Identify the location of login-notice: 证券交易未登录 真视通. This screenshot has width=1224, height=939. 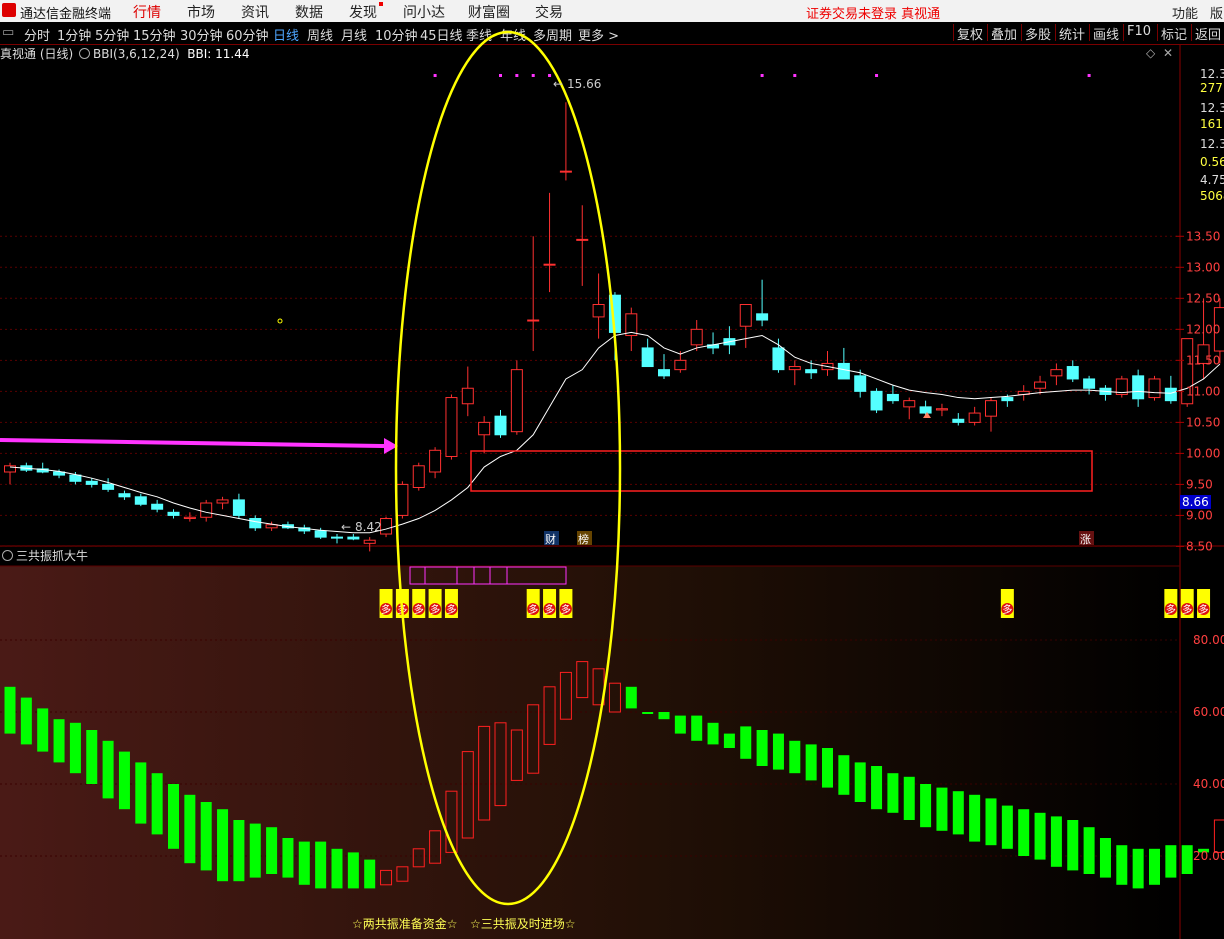
(873, 12).